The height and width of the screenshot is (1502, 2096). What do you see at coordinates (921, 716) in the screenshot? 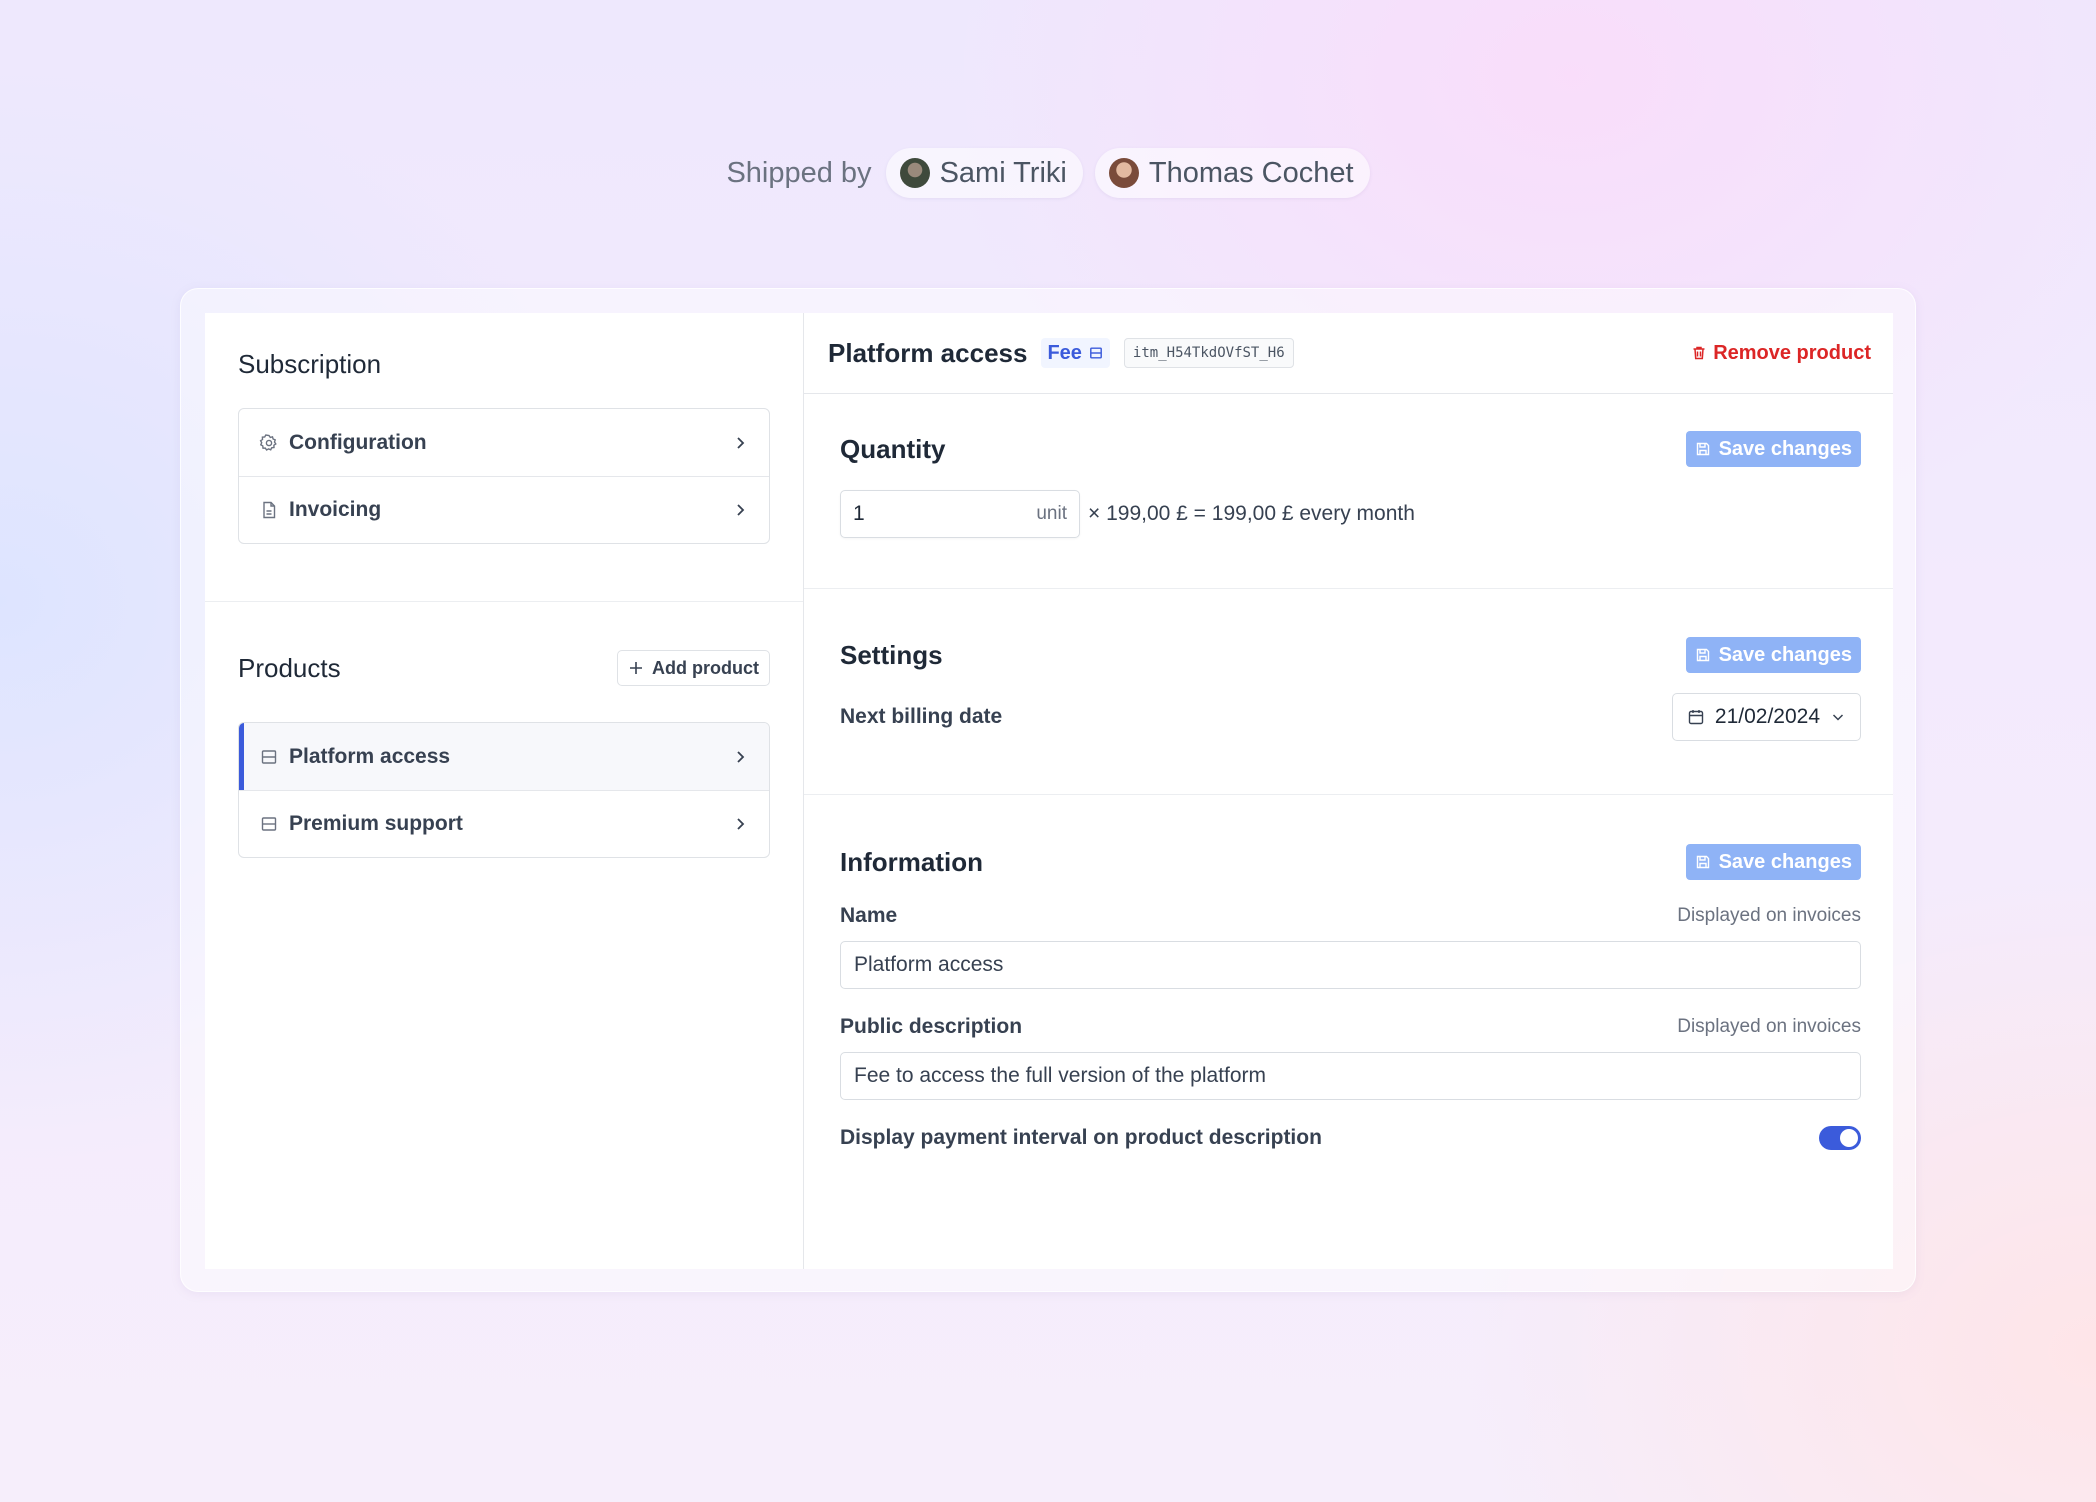
I see `next-billing-label: Next billing date` at bounding box center [921, 716].